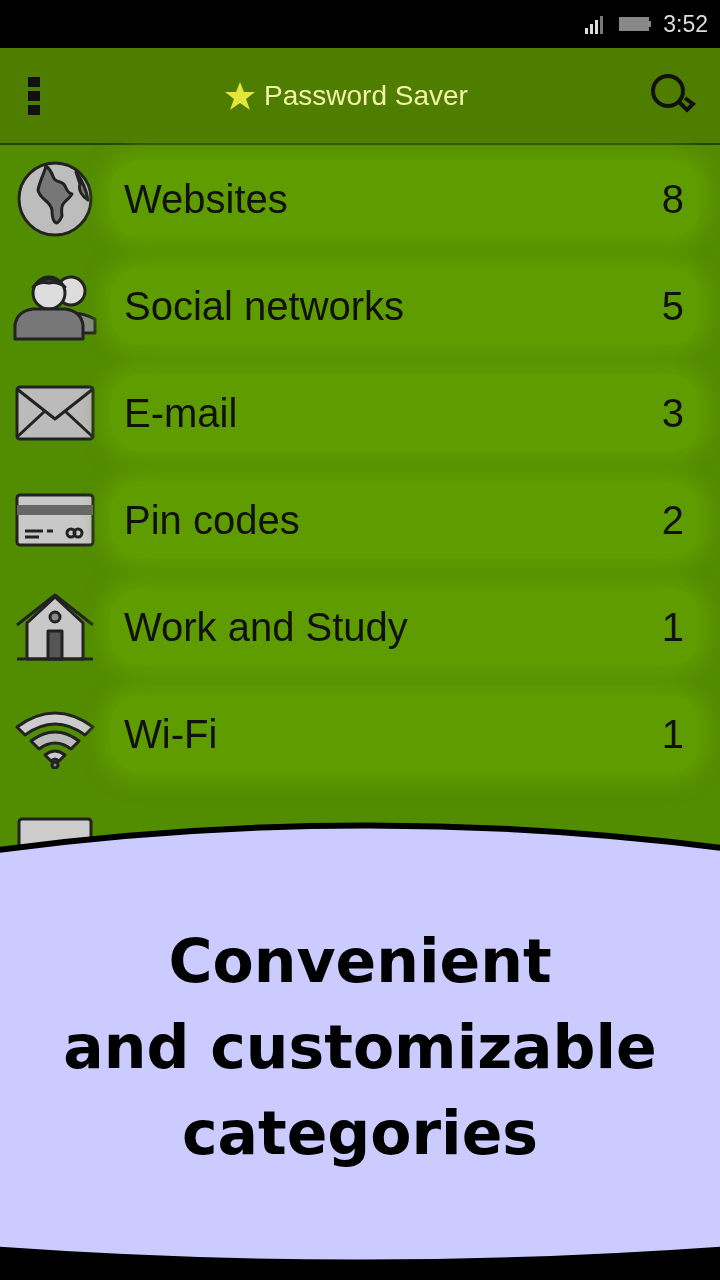 This screenshot has width=720, height=1280. What do you see at coordinates (405, 198) in the screenshot?
I see `category-item: Websites 8` at bounding box center [405, 198].